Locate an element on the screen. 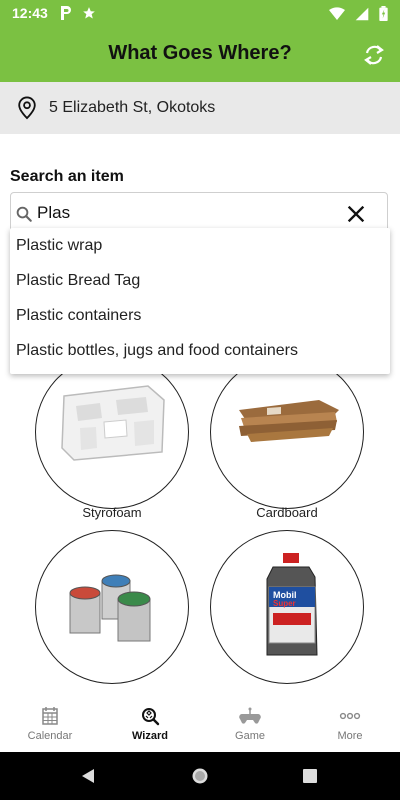  nav-label: Game is located at coordinates (250, 736).